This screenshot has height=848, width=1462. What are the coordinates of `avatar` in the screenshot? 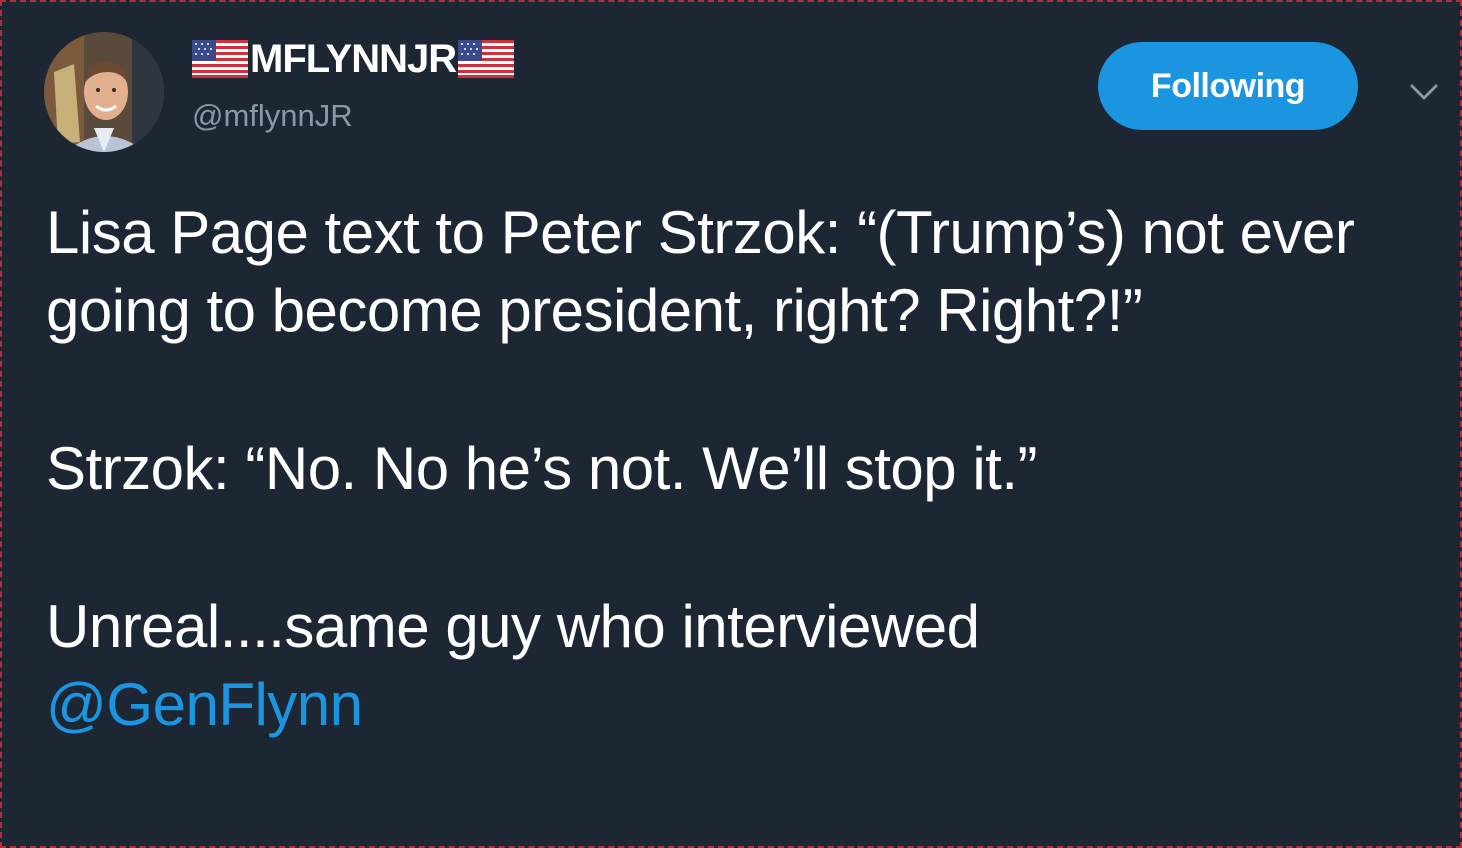 It's located at (104, 92).